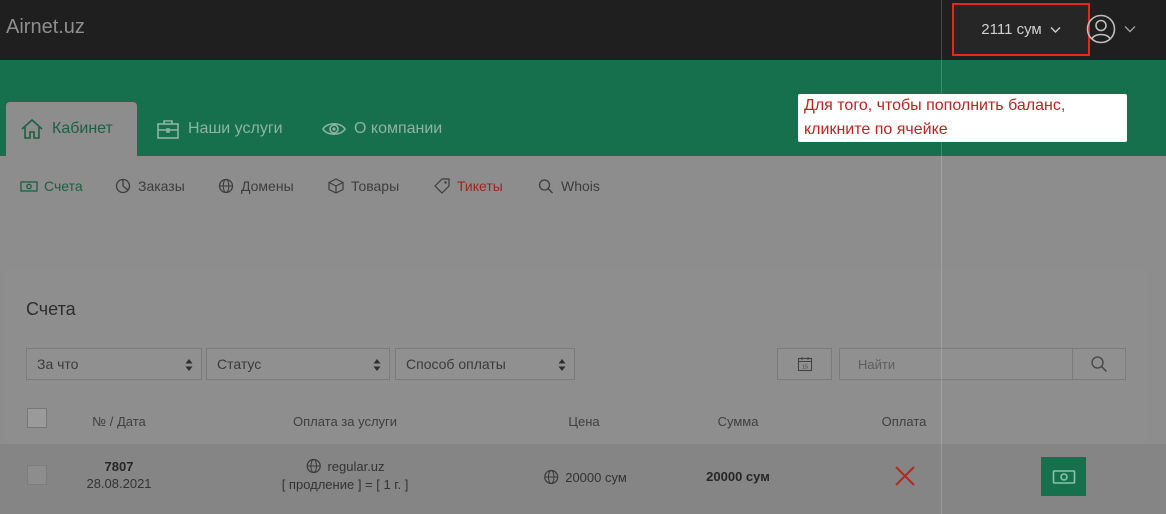 The image size is (1166, 514). What do you see at coordinates (123, 186) in the screenshot?
I see `pie-chart-icon` at bounding box center [123, 186].